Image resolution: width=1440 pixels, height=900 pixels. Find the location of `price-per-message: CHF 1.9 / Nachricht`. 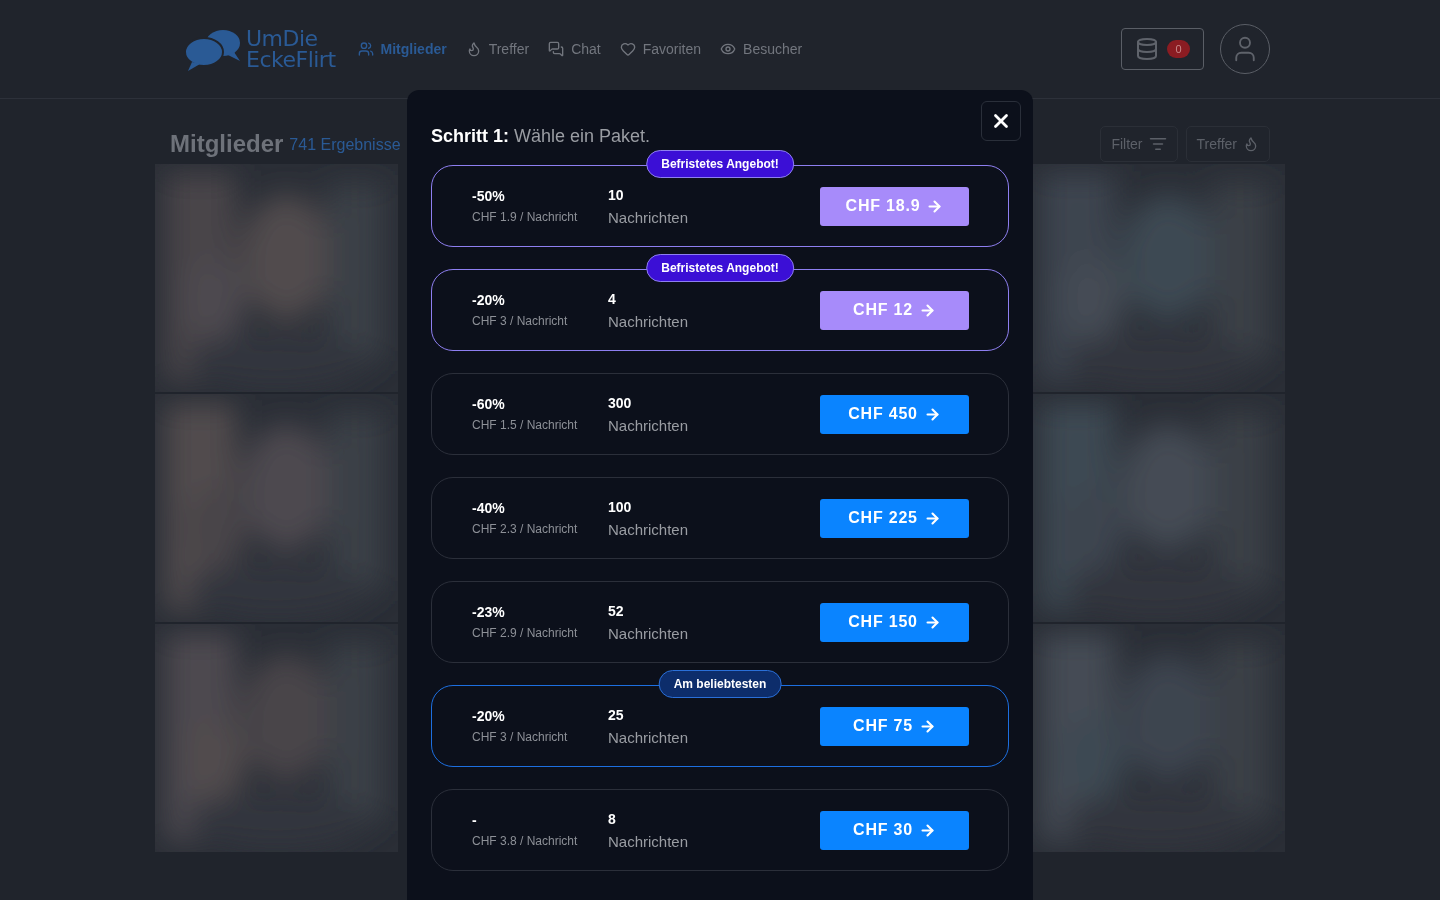

price-per-message: CHF 1.9 / Nachricht is located at coordinates (525, 217).